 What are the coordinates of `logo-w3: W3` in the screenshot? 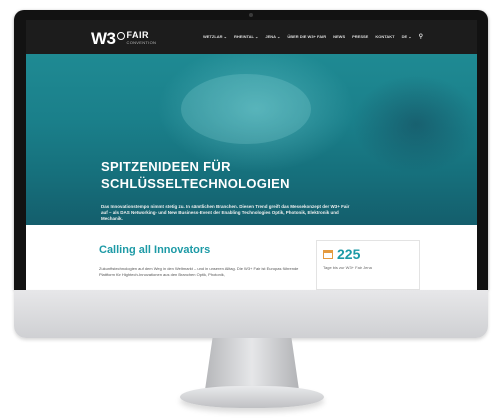 It's located at (103, 38).